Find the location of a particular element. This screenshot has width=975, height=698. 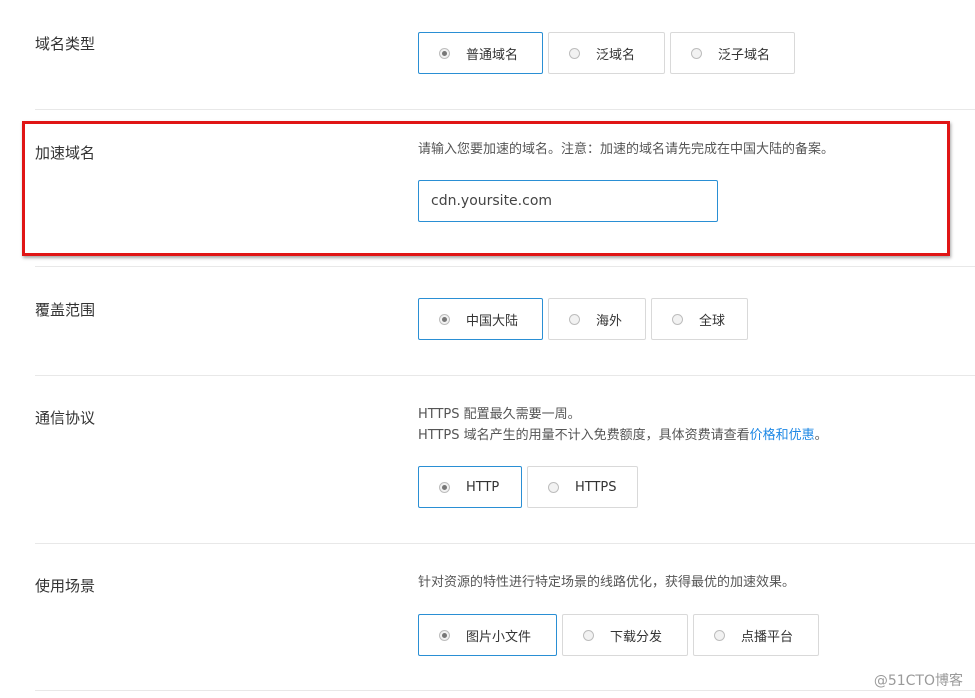

radio-download-distribution: 下载分发 is located at coordinates (625, 635).